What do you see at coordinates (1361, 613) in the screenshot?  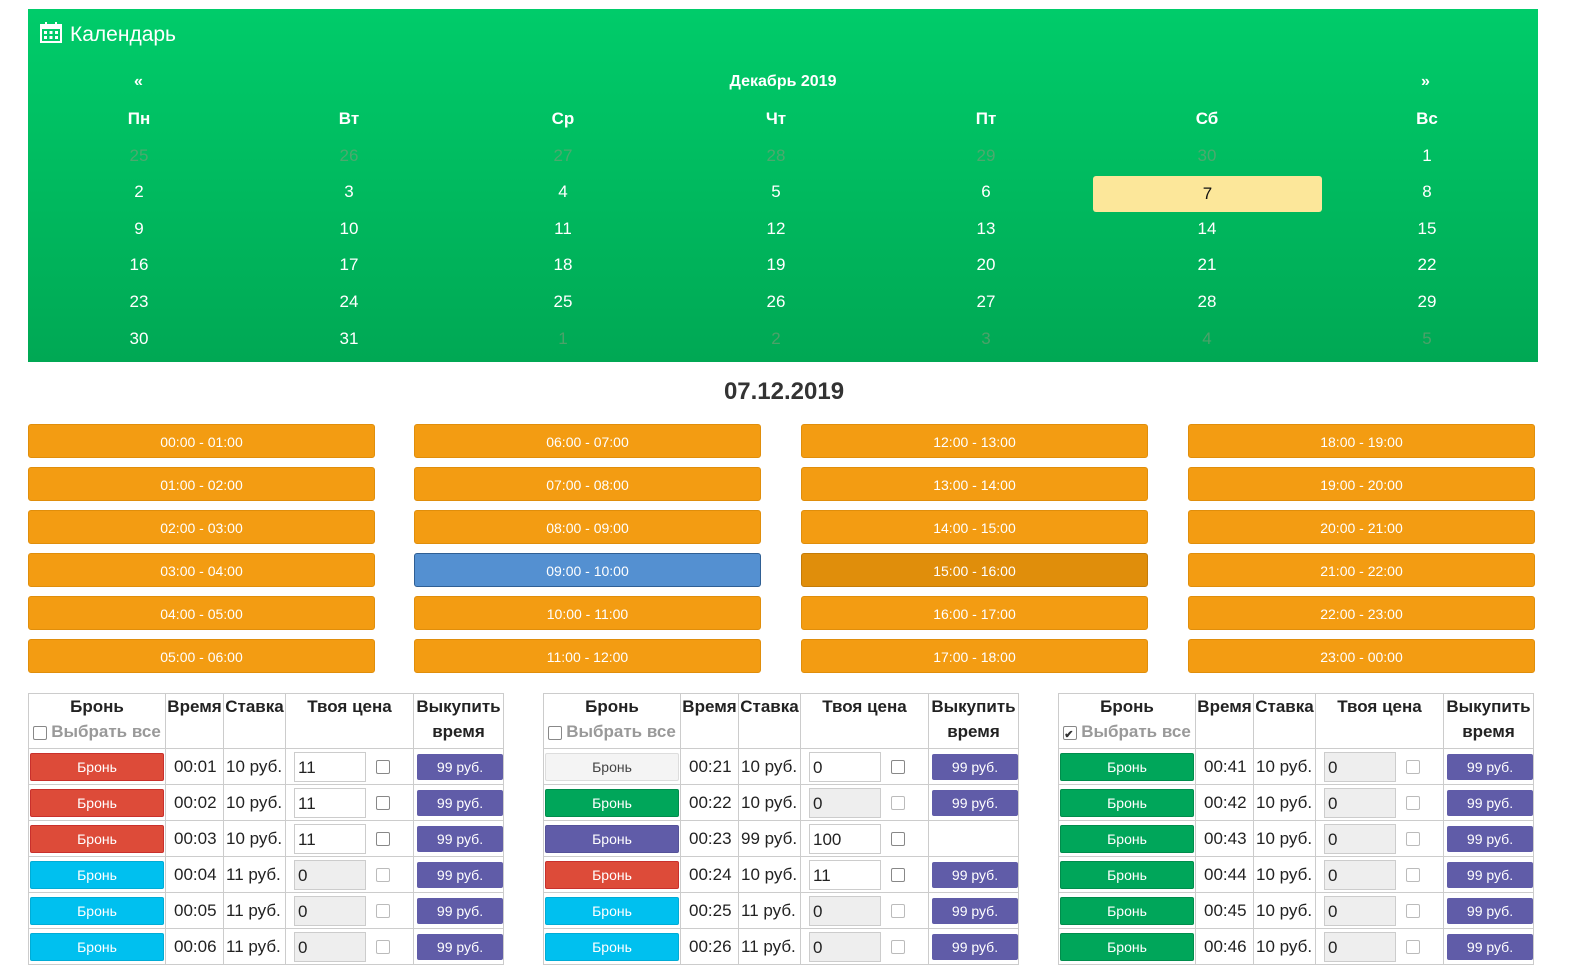 I see `time-slot-button: 22:00 - 23:00` at bounding box center [1361, 613].